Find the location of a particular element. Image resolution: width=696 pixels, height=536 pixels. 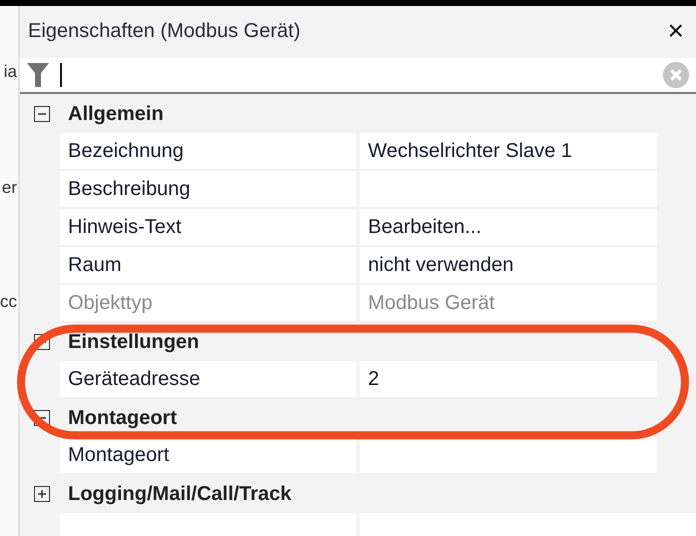

property-value: nicht verwenden is located at coordinates (508, 266).